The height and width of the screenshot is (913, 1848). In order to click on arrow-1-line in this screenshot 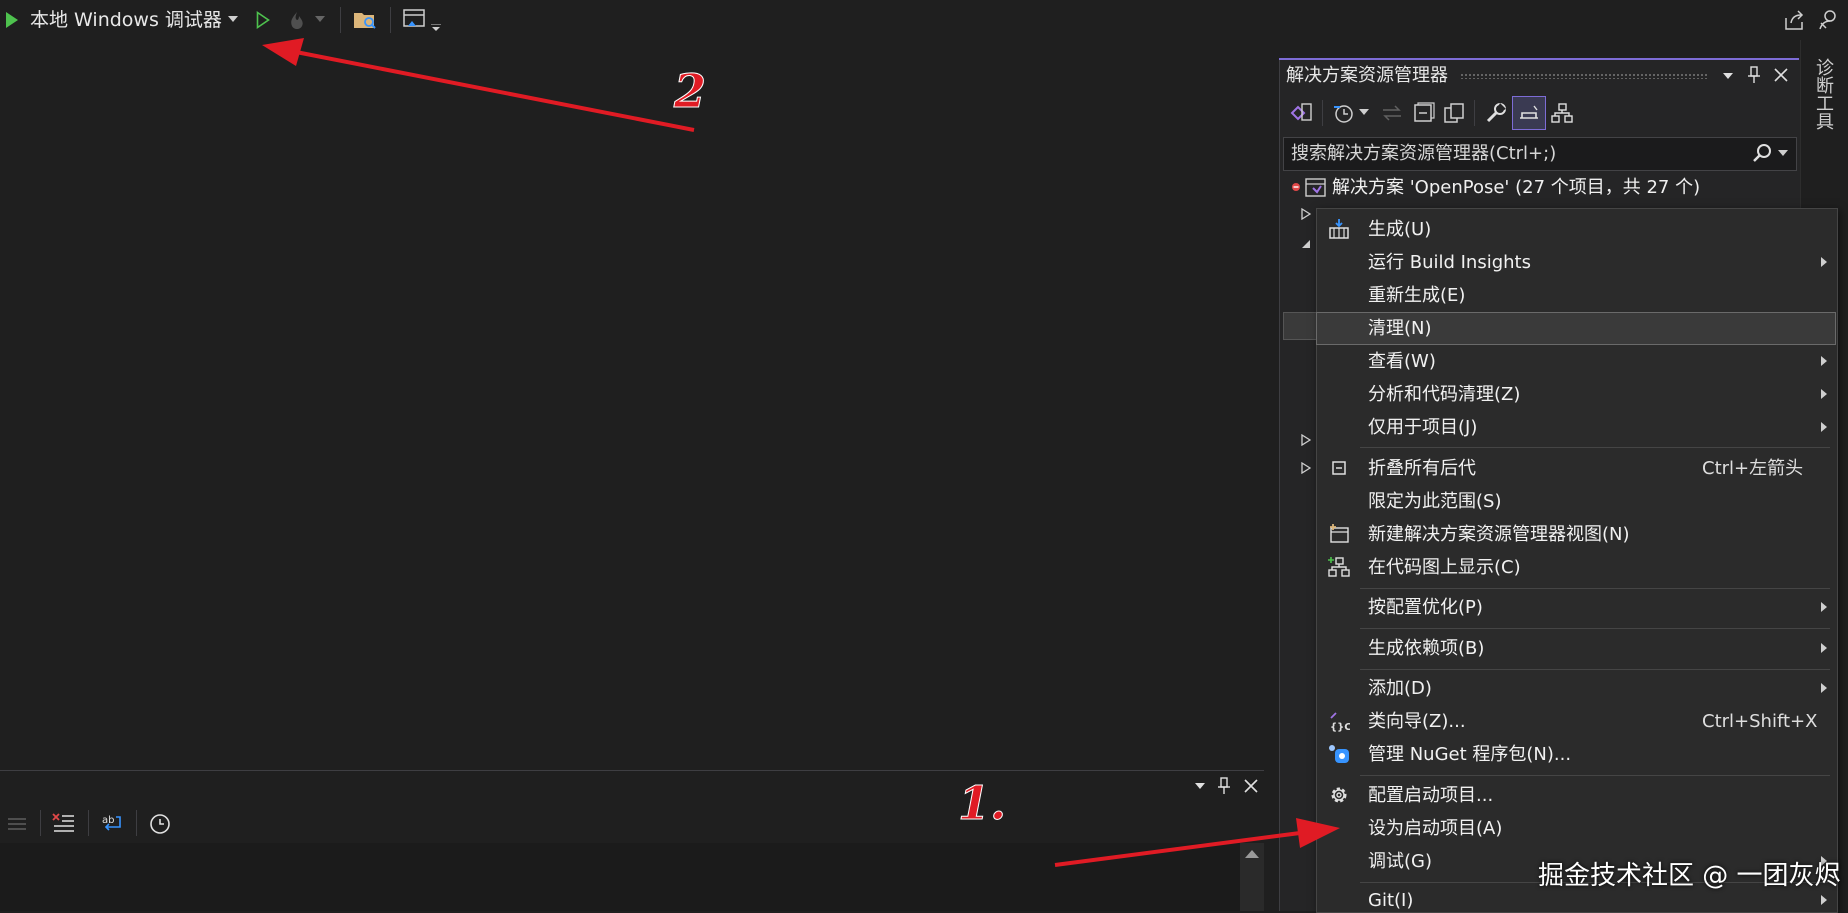, I will do `click(1177, 849)`.